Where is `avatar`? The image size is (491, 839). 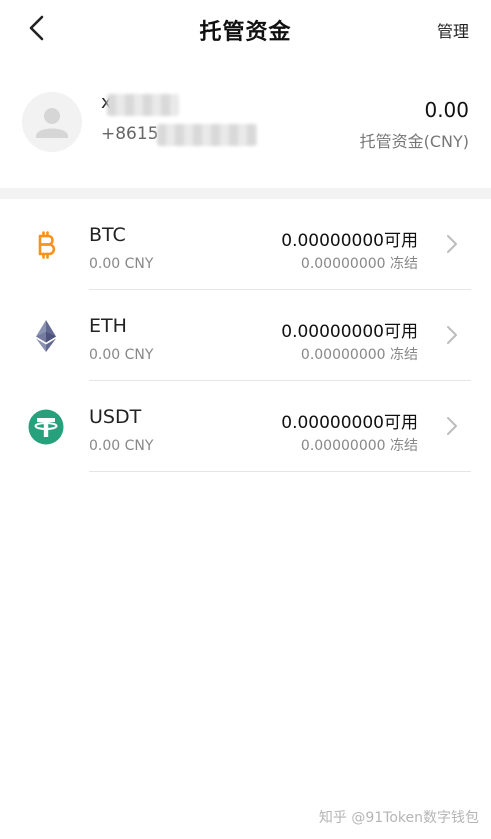
avatar is located at coordinates (52, 122).